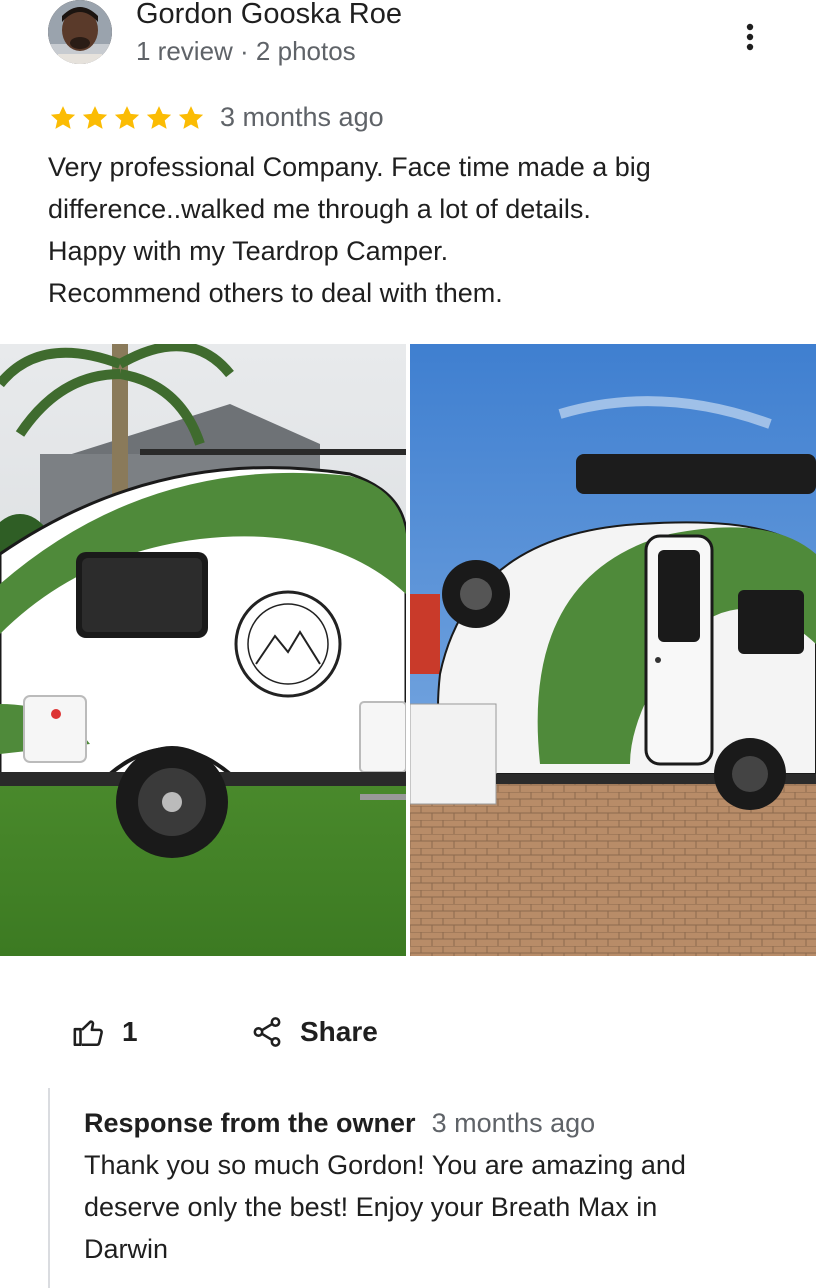 The image size is (816, 1288). I want to click on share-label: Share, so click(339, 1031).